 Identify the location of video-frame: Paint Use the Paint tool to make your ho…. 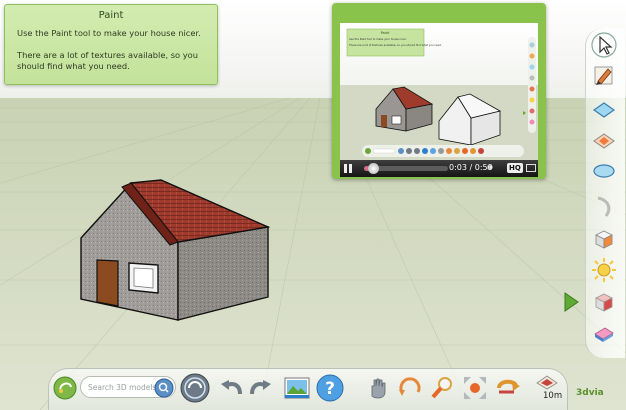
(439, 91).